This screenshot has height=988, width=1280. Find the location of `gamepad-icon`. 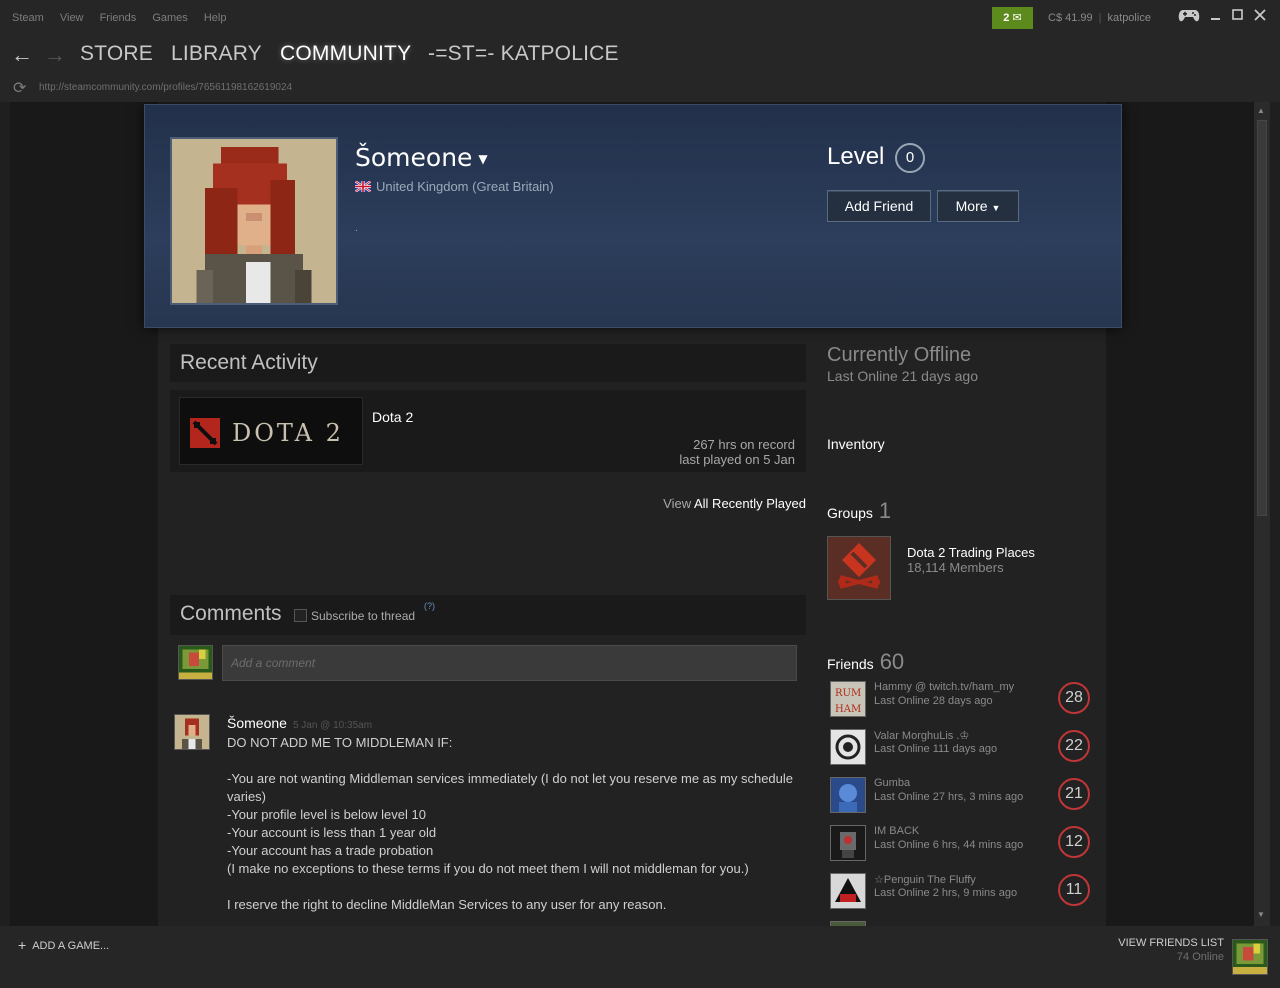

gamepad-icon is located at coordinates (1189, 15).